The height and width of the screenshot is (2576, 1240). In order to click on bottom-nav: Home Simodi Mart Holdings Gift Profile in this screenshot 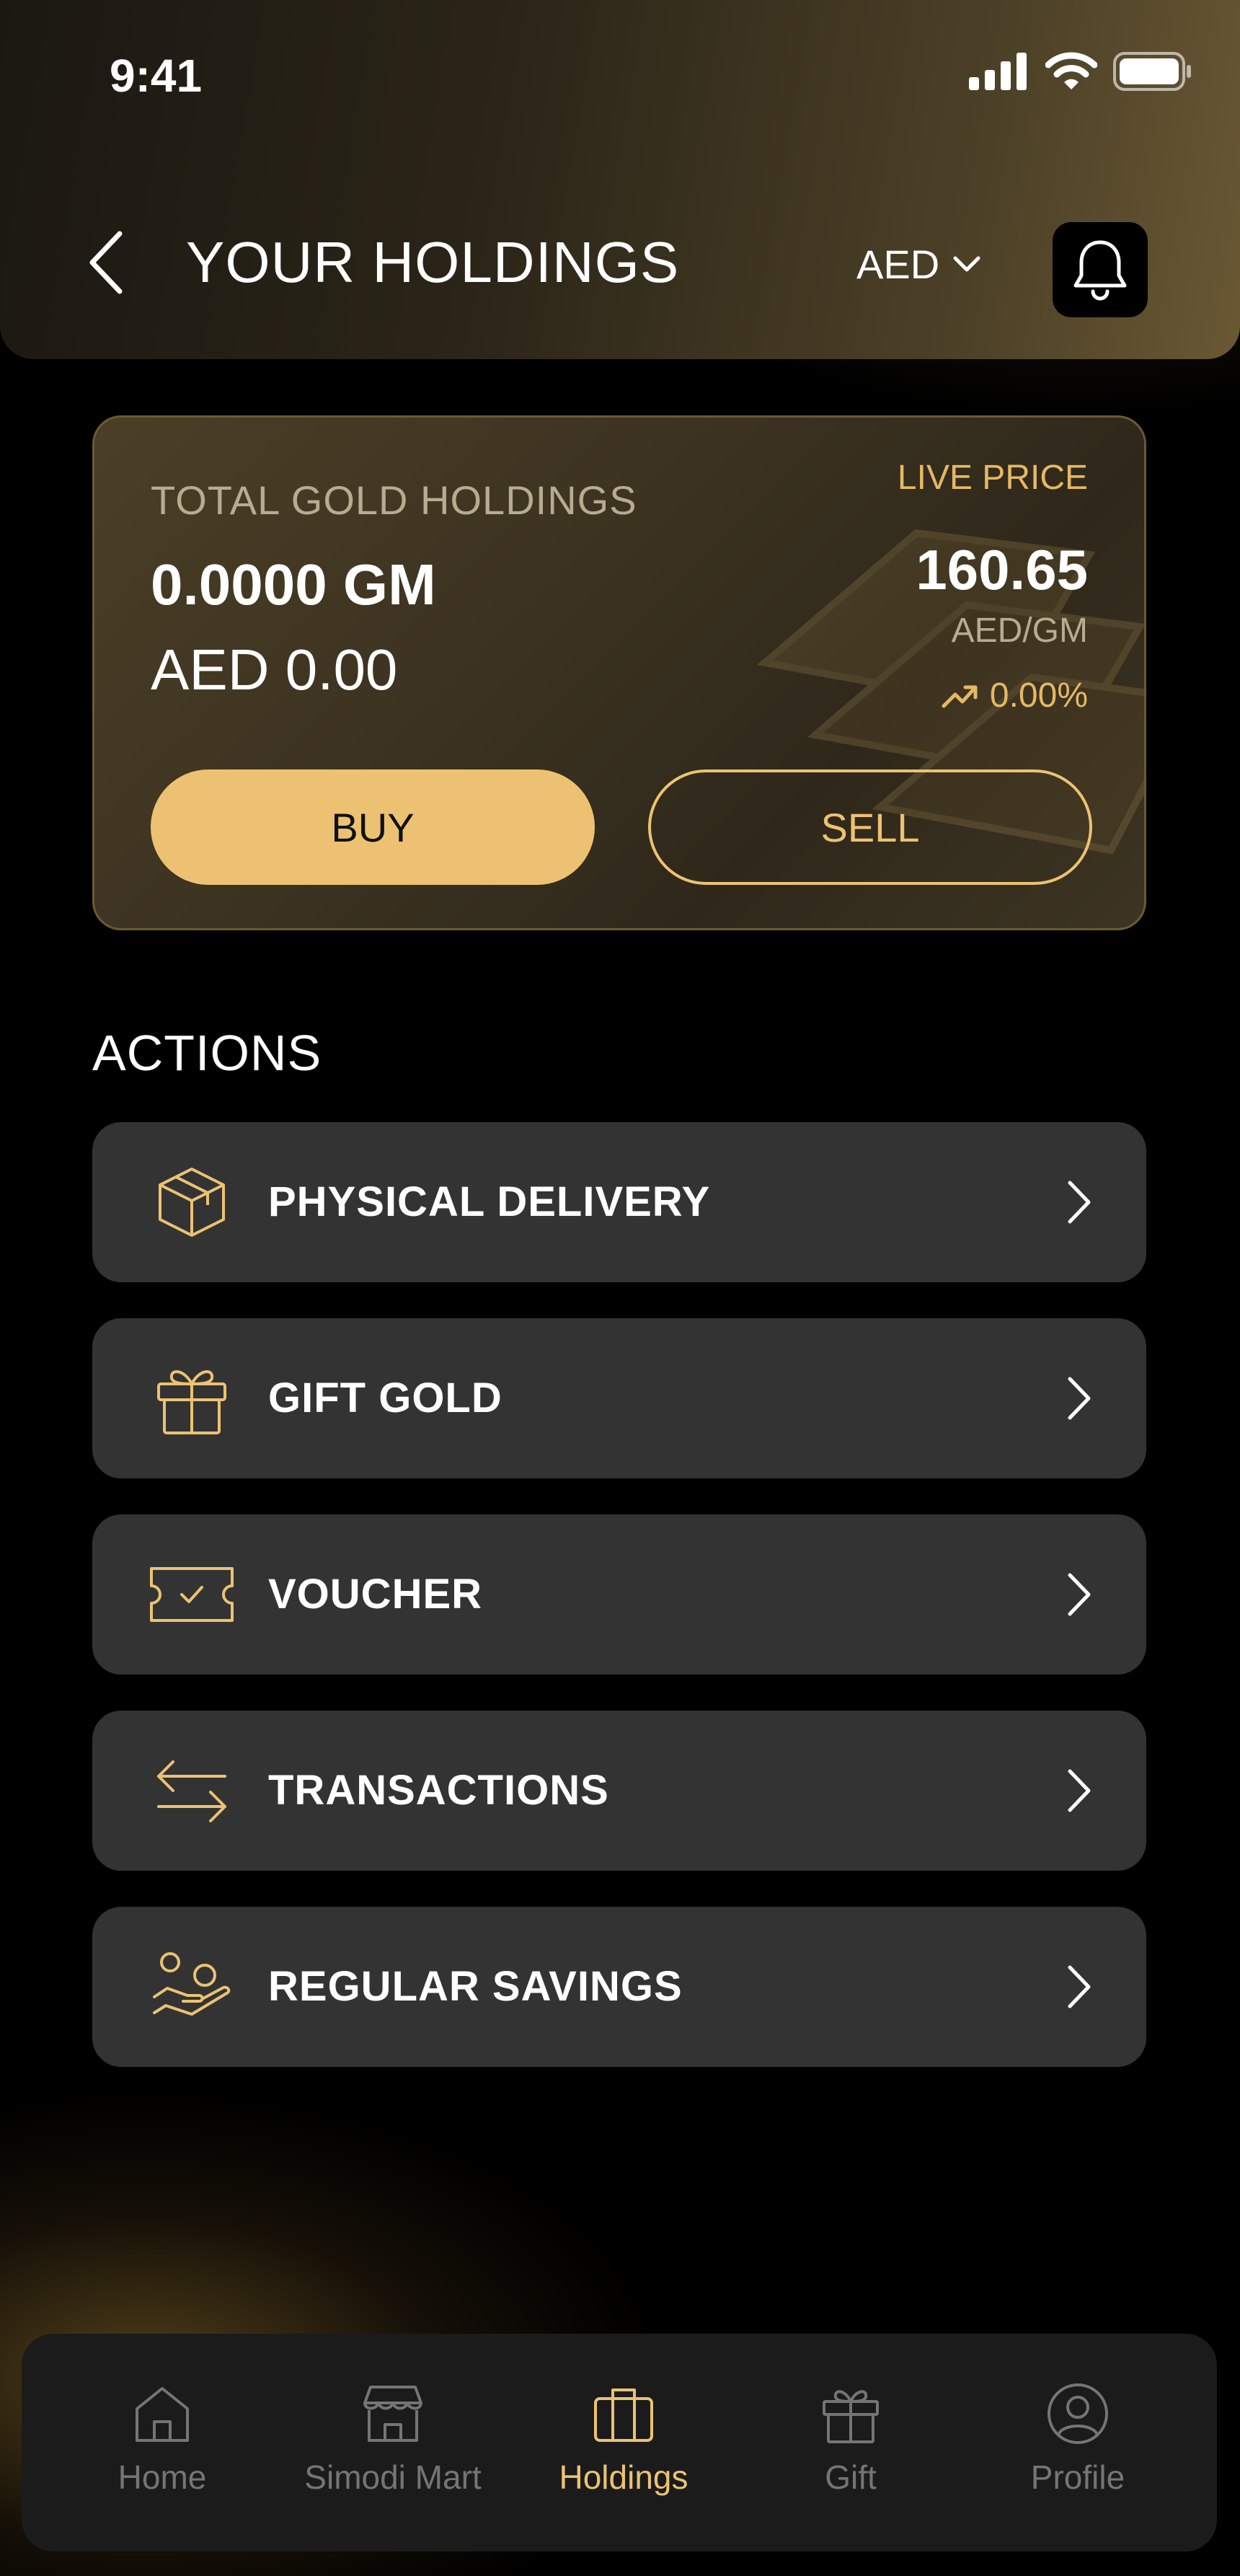, I will do `click(619, 2442)`.